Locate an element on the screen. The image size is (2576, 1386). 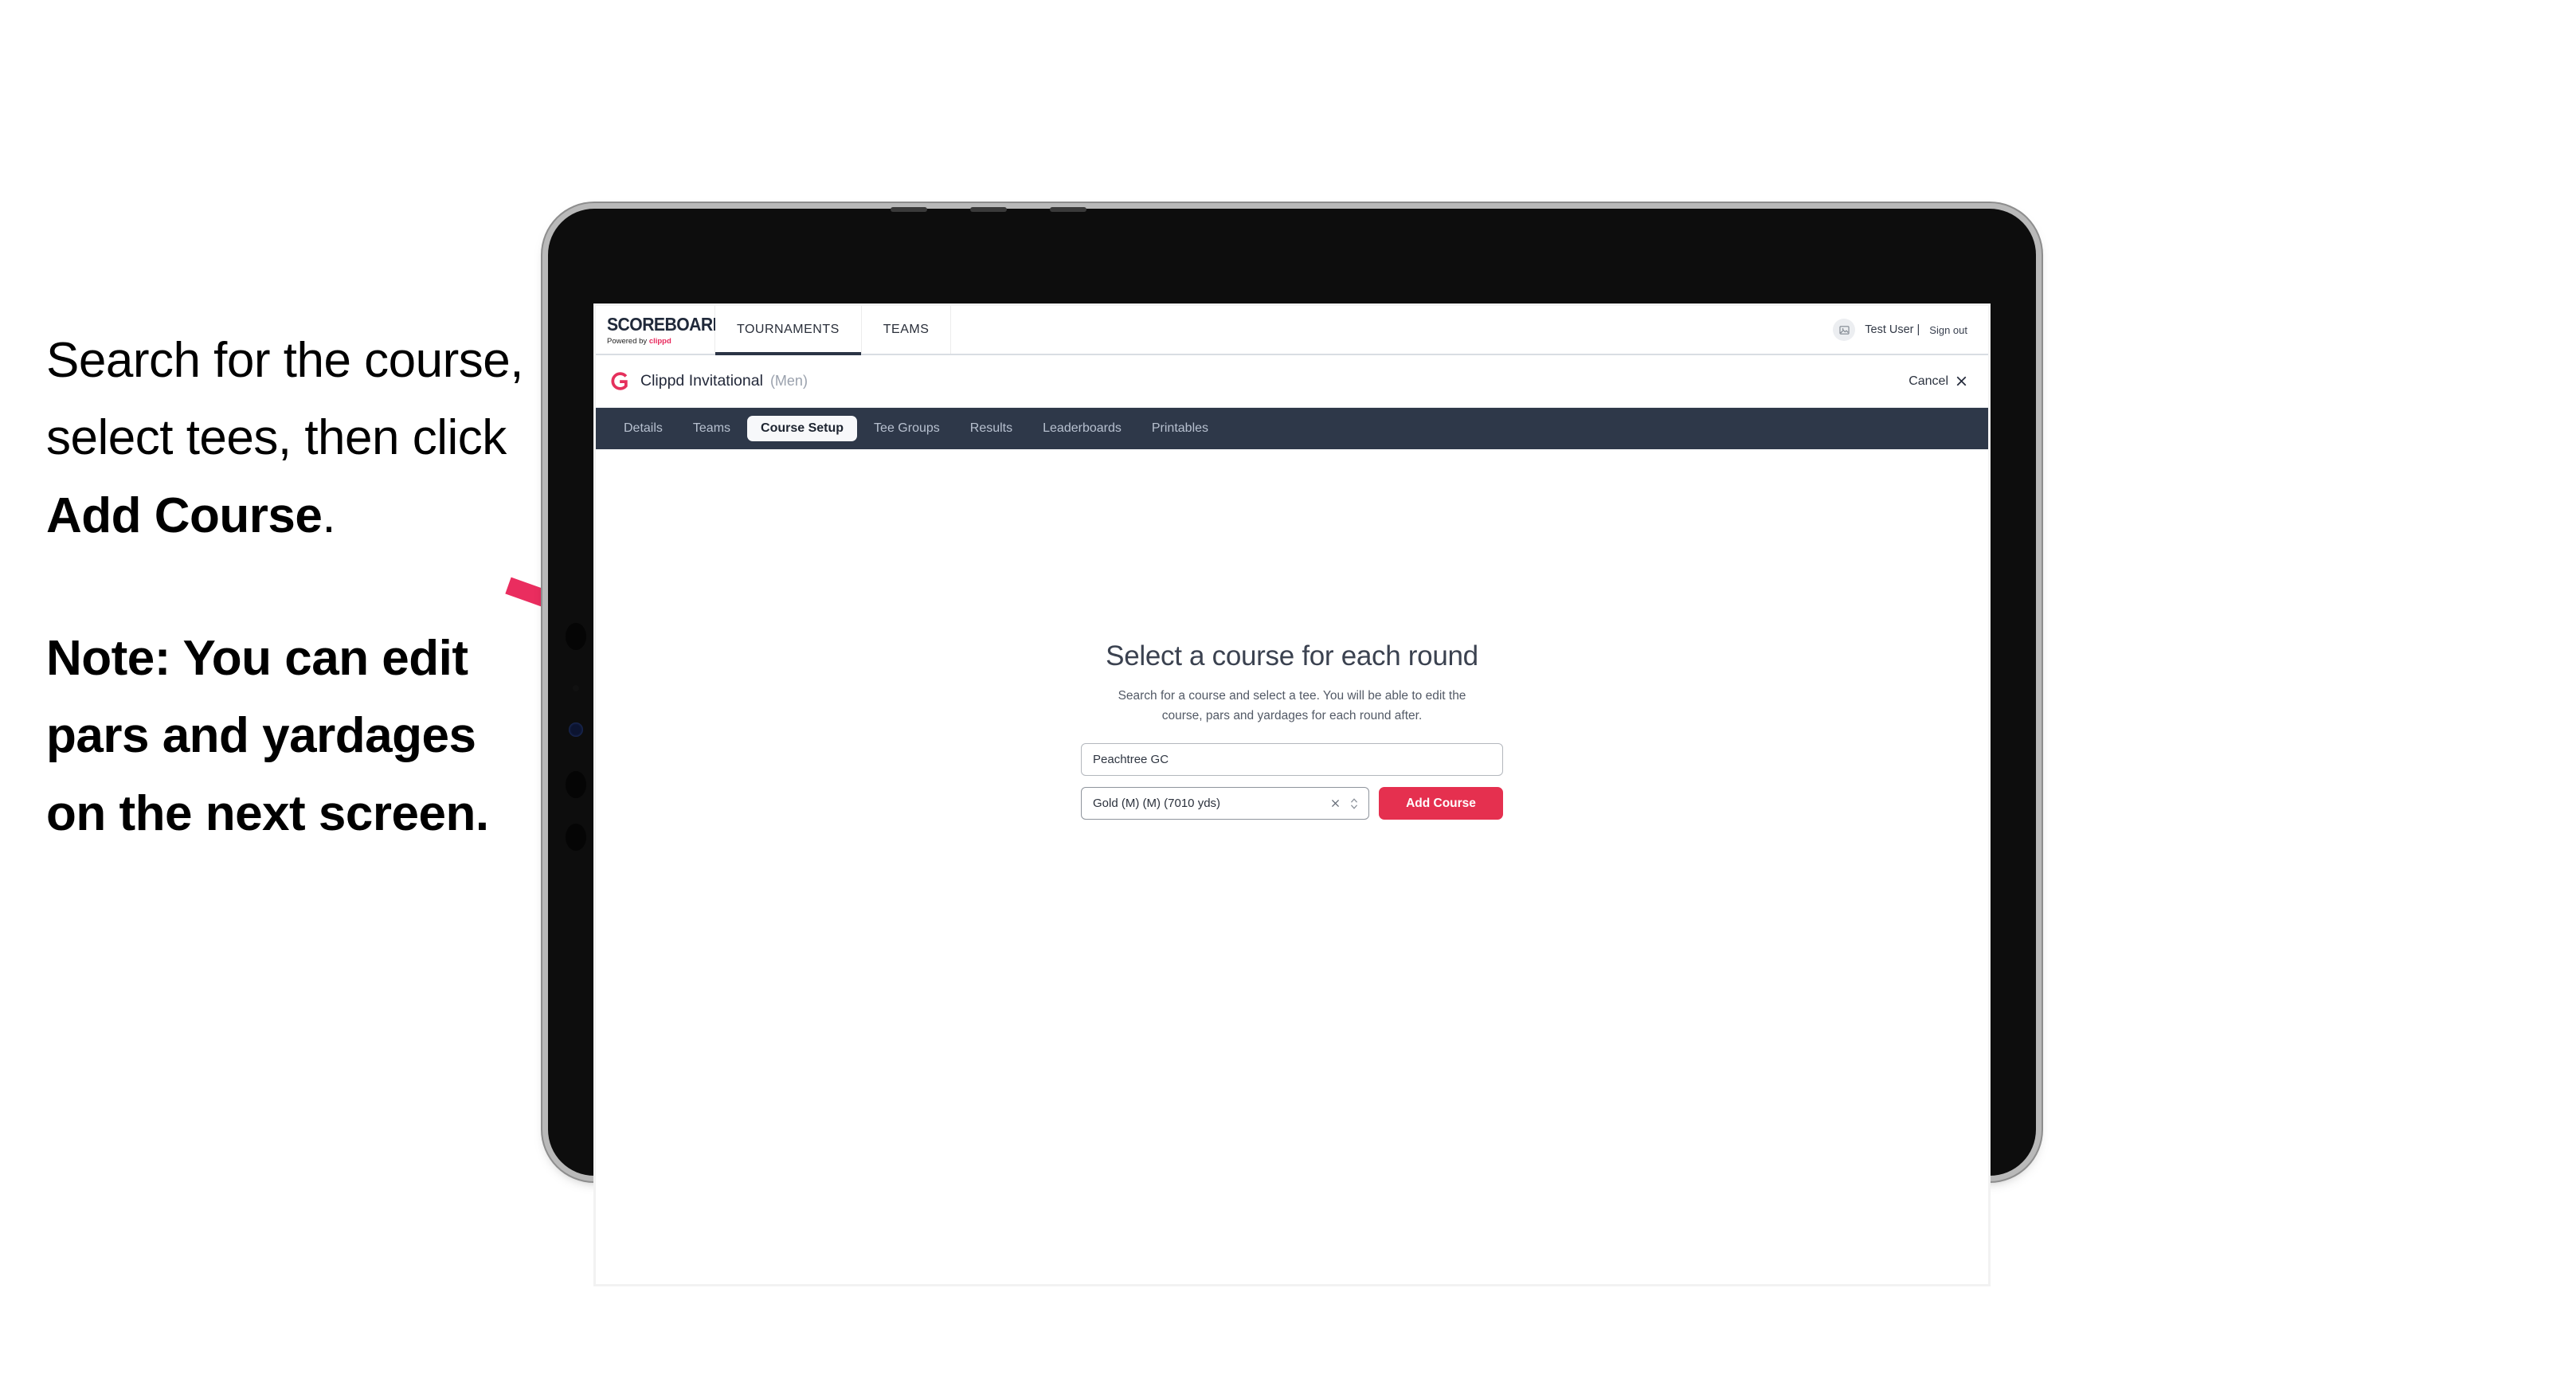
tab-teams: Teams is located at coordinates (711, 428).